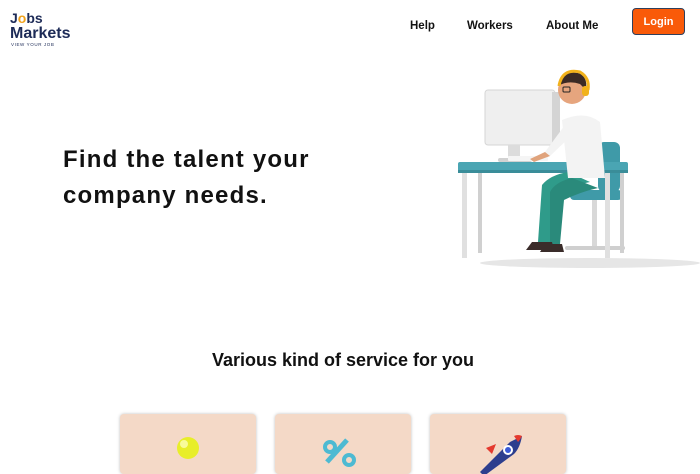 This screenshot has width=700, height=474. I want to click on logo-line2: Markets, so click(40, 33).